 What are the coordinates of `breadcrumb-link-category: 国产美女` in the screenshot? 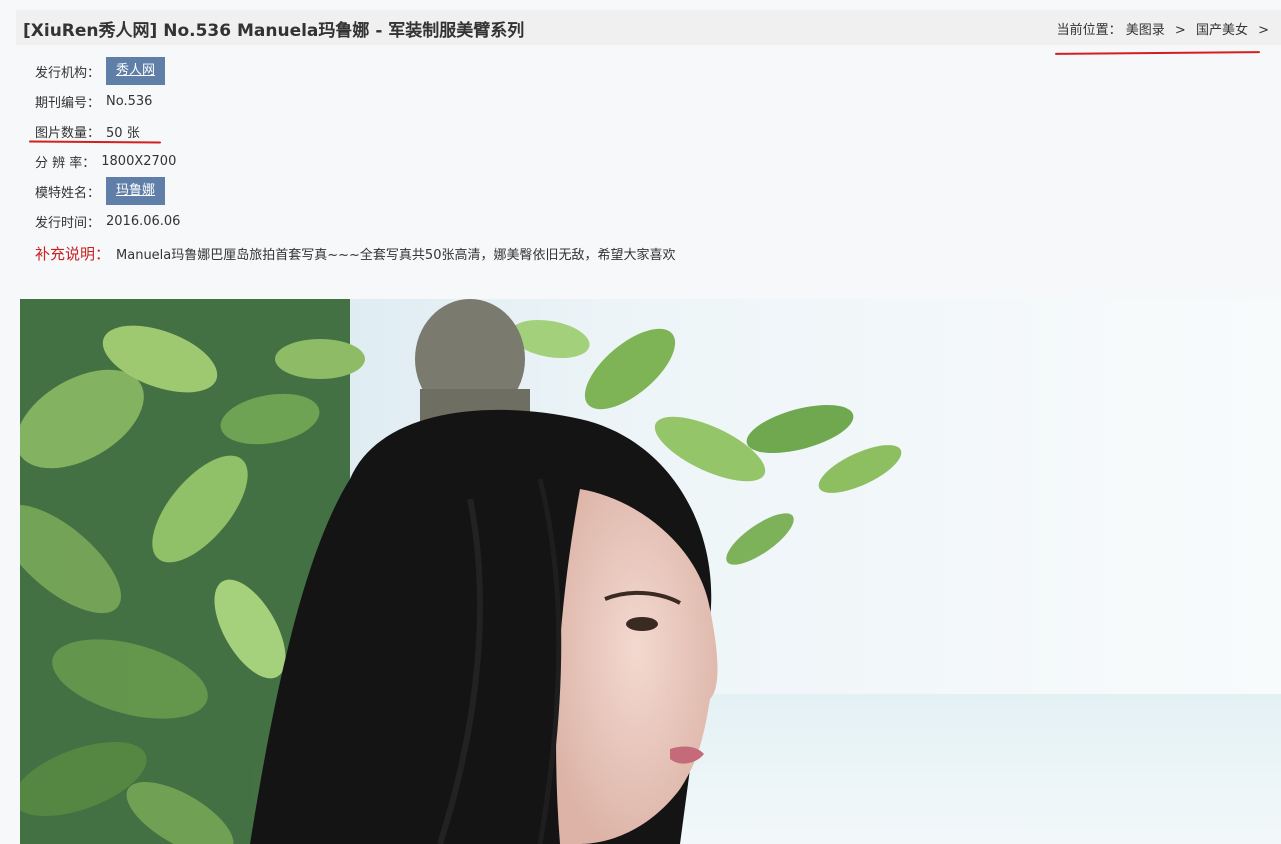 It's located at (1222, 30).